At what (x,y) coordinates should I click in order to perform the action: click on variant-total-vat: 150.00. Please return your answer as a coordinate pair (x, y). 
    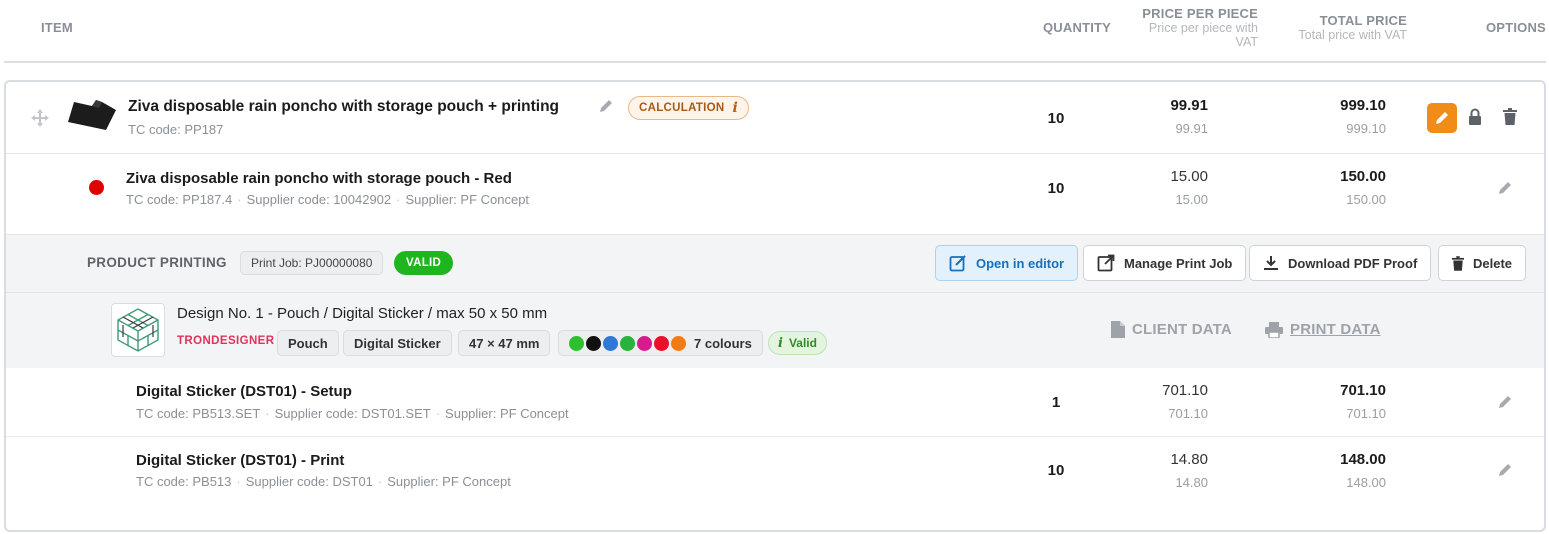
    Looking at the image, I should click on (1366, 199).